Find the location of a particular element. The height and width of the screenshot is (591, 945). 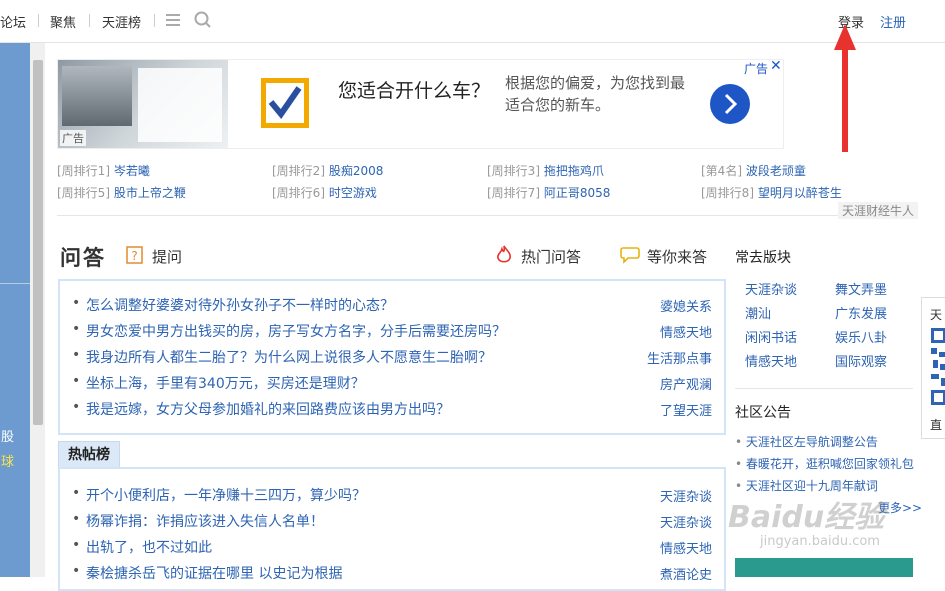

ask-button: 提问 is located at coordinates (167, 256).